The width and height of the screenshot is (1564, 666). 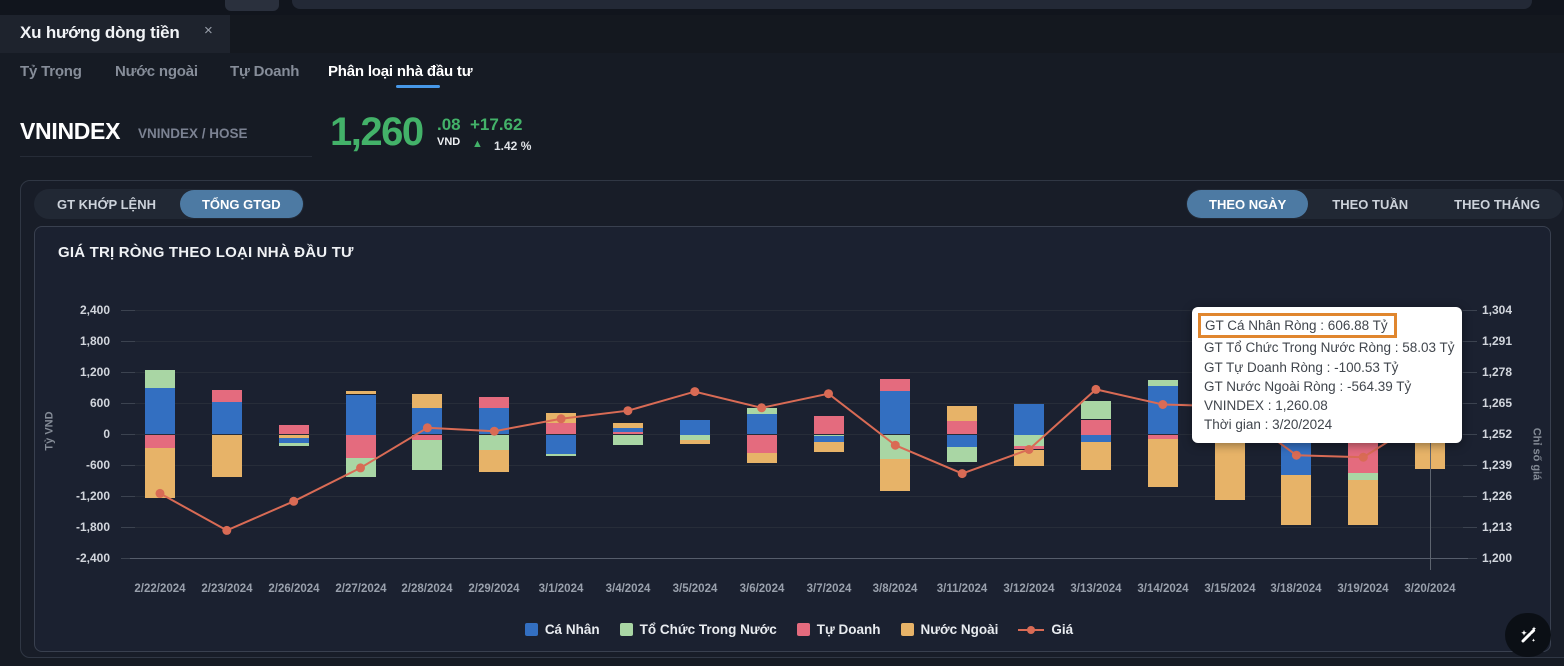 What do you see at coordinates (264, 71) in the screenshot?
I see `tab-tu-doanh: Tự Doanh` at bounding box center [264, 71].